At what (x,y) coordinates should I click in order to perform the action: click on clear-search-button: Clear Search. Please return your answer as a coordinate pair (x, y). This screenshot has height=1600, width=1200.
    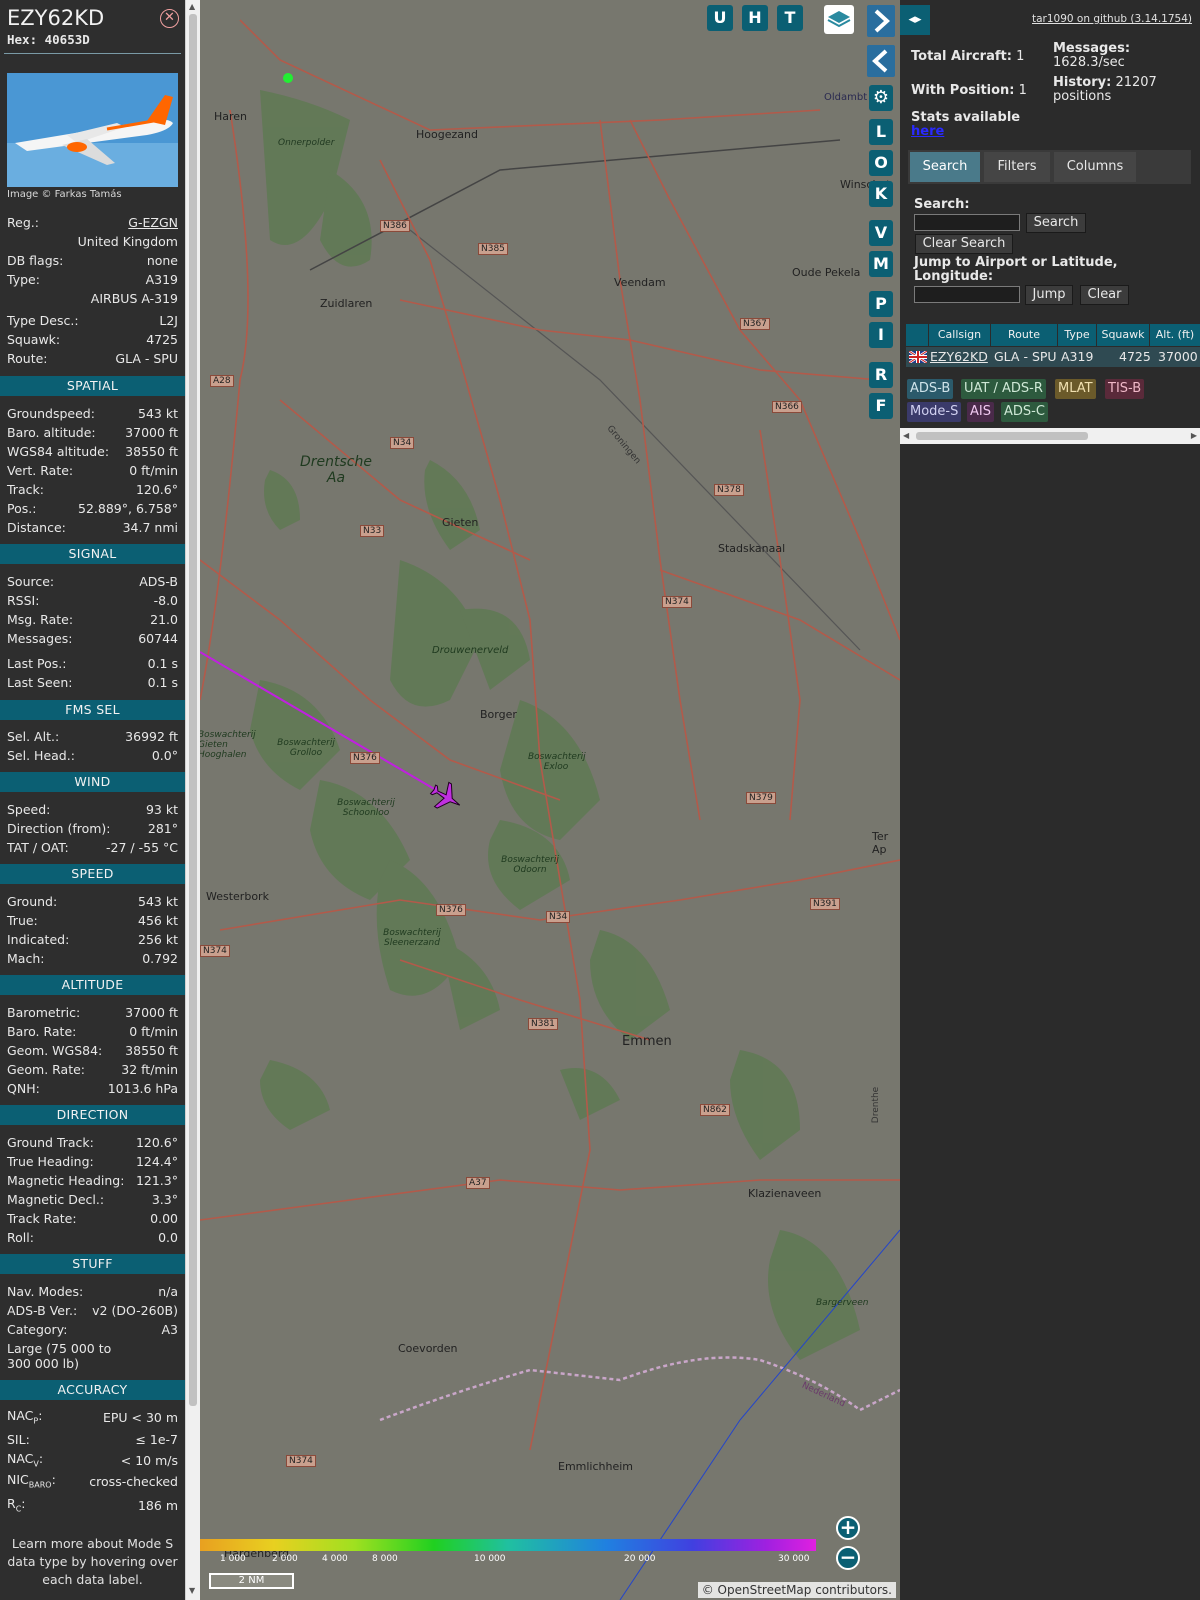
    Looking at the image, I should click on (964, 244).